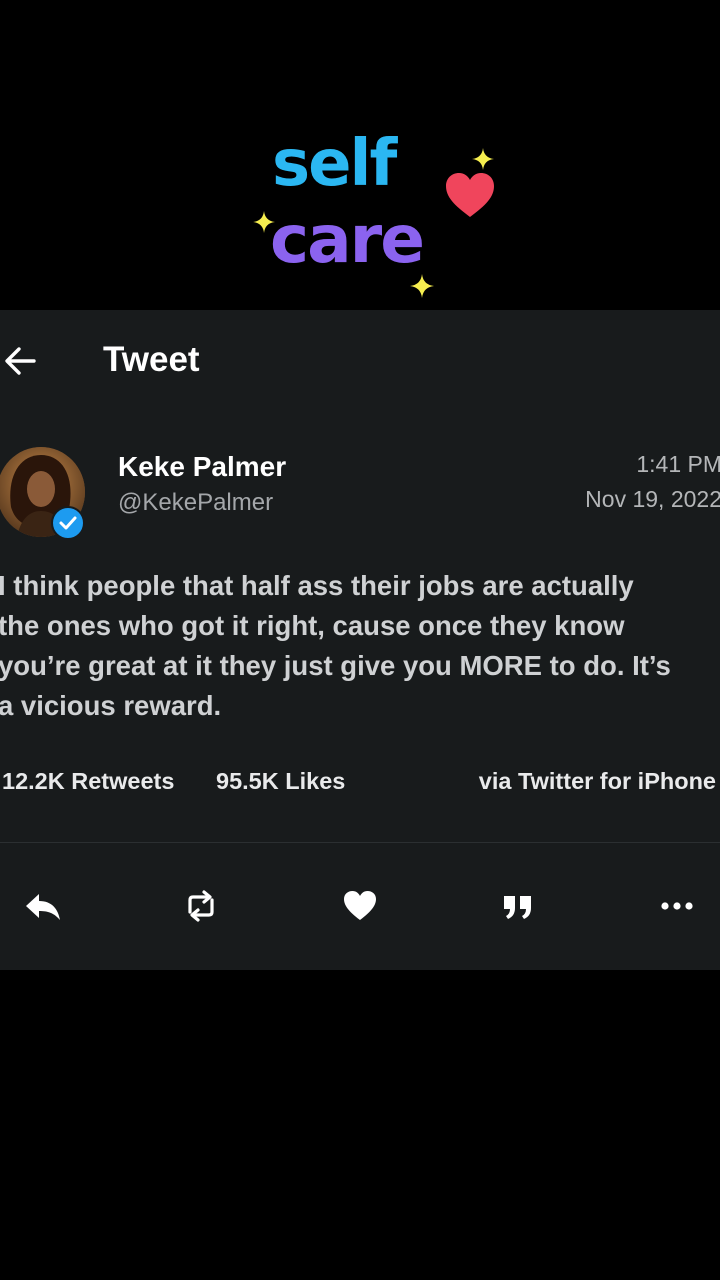 The width and height of the screenshot is (720, 1280). What do you see at coordinates (151, 359) in the screenshot?
I see `page-title: Tweet` at bounding box center [151, 359].